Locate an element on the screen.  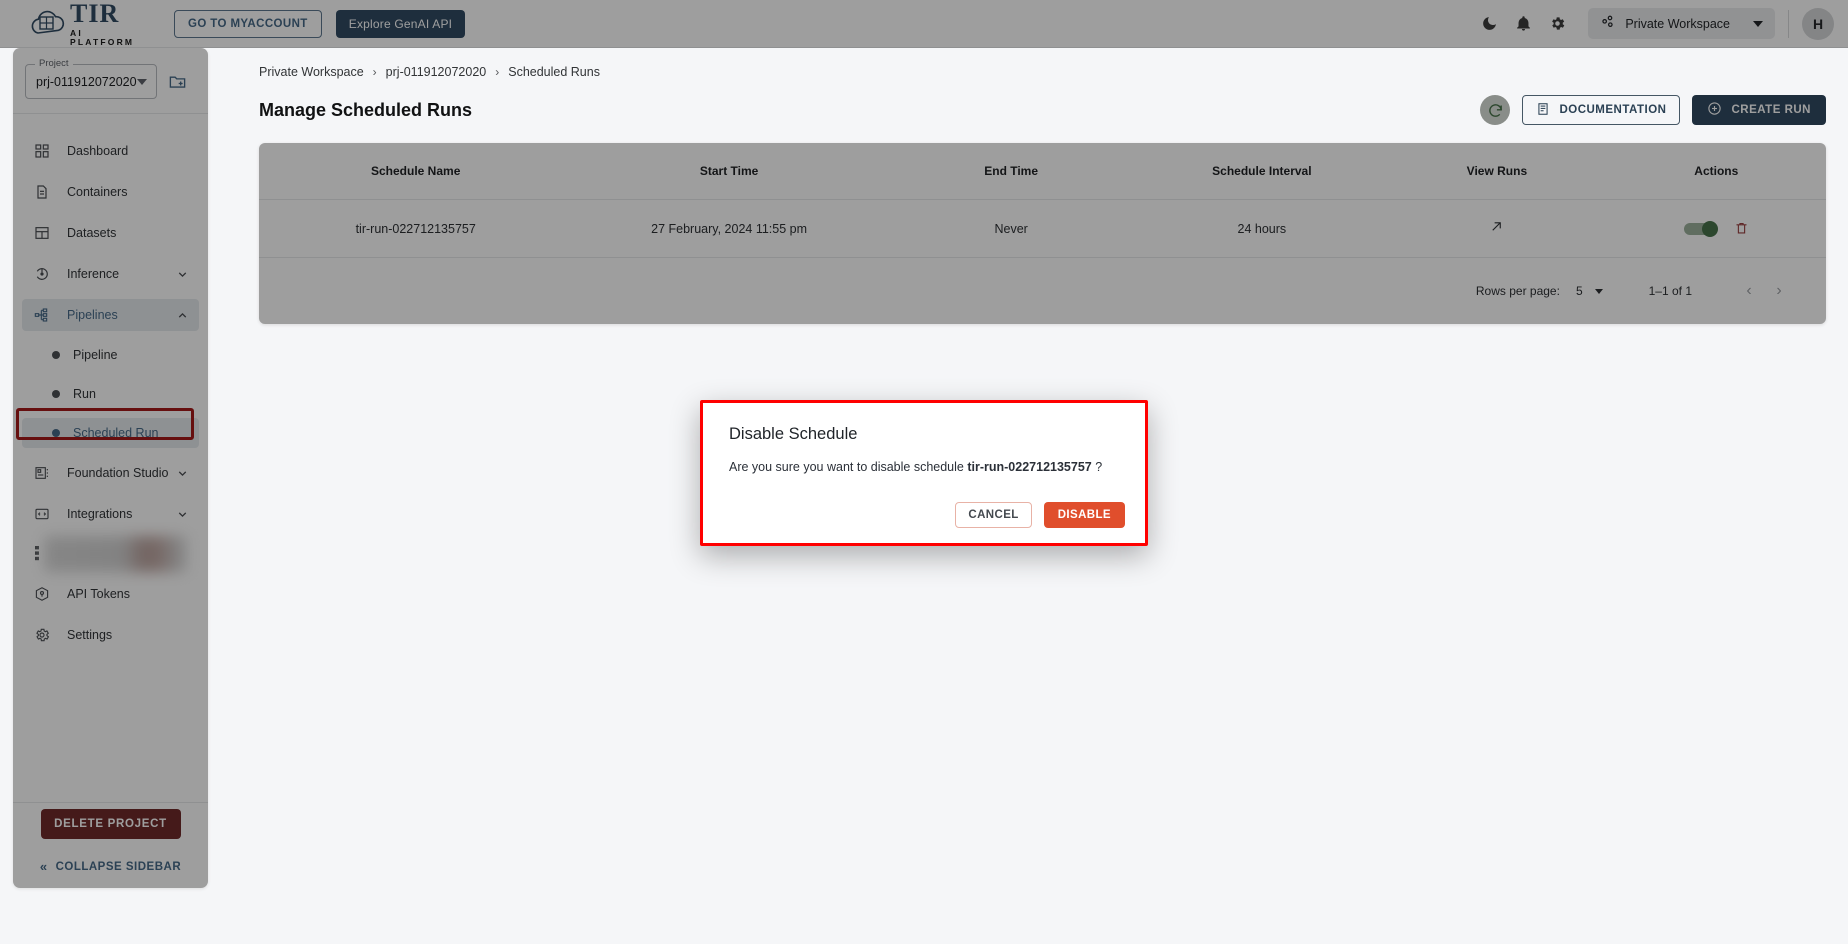
dialog-title: Disable Schedule is located at coordinates (793, 434).